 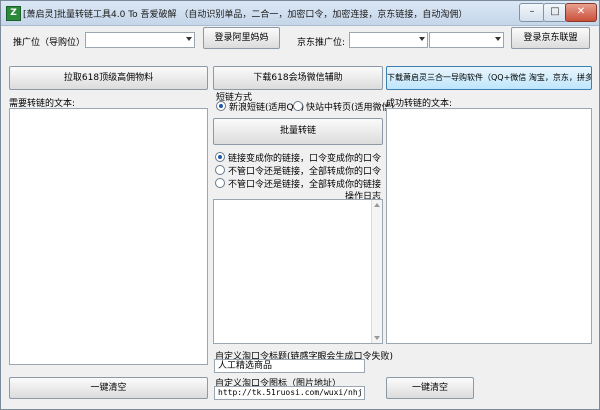 What do you see at coordinates (377, 205) in the screenshot?
I see `scroll-up-icon` at bounding box center [377, 205].